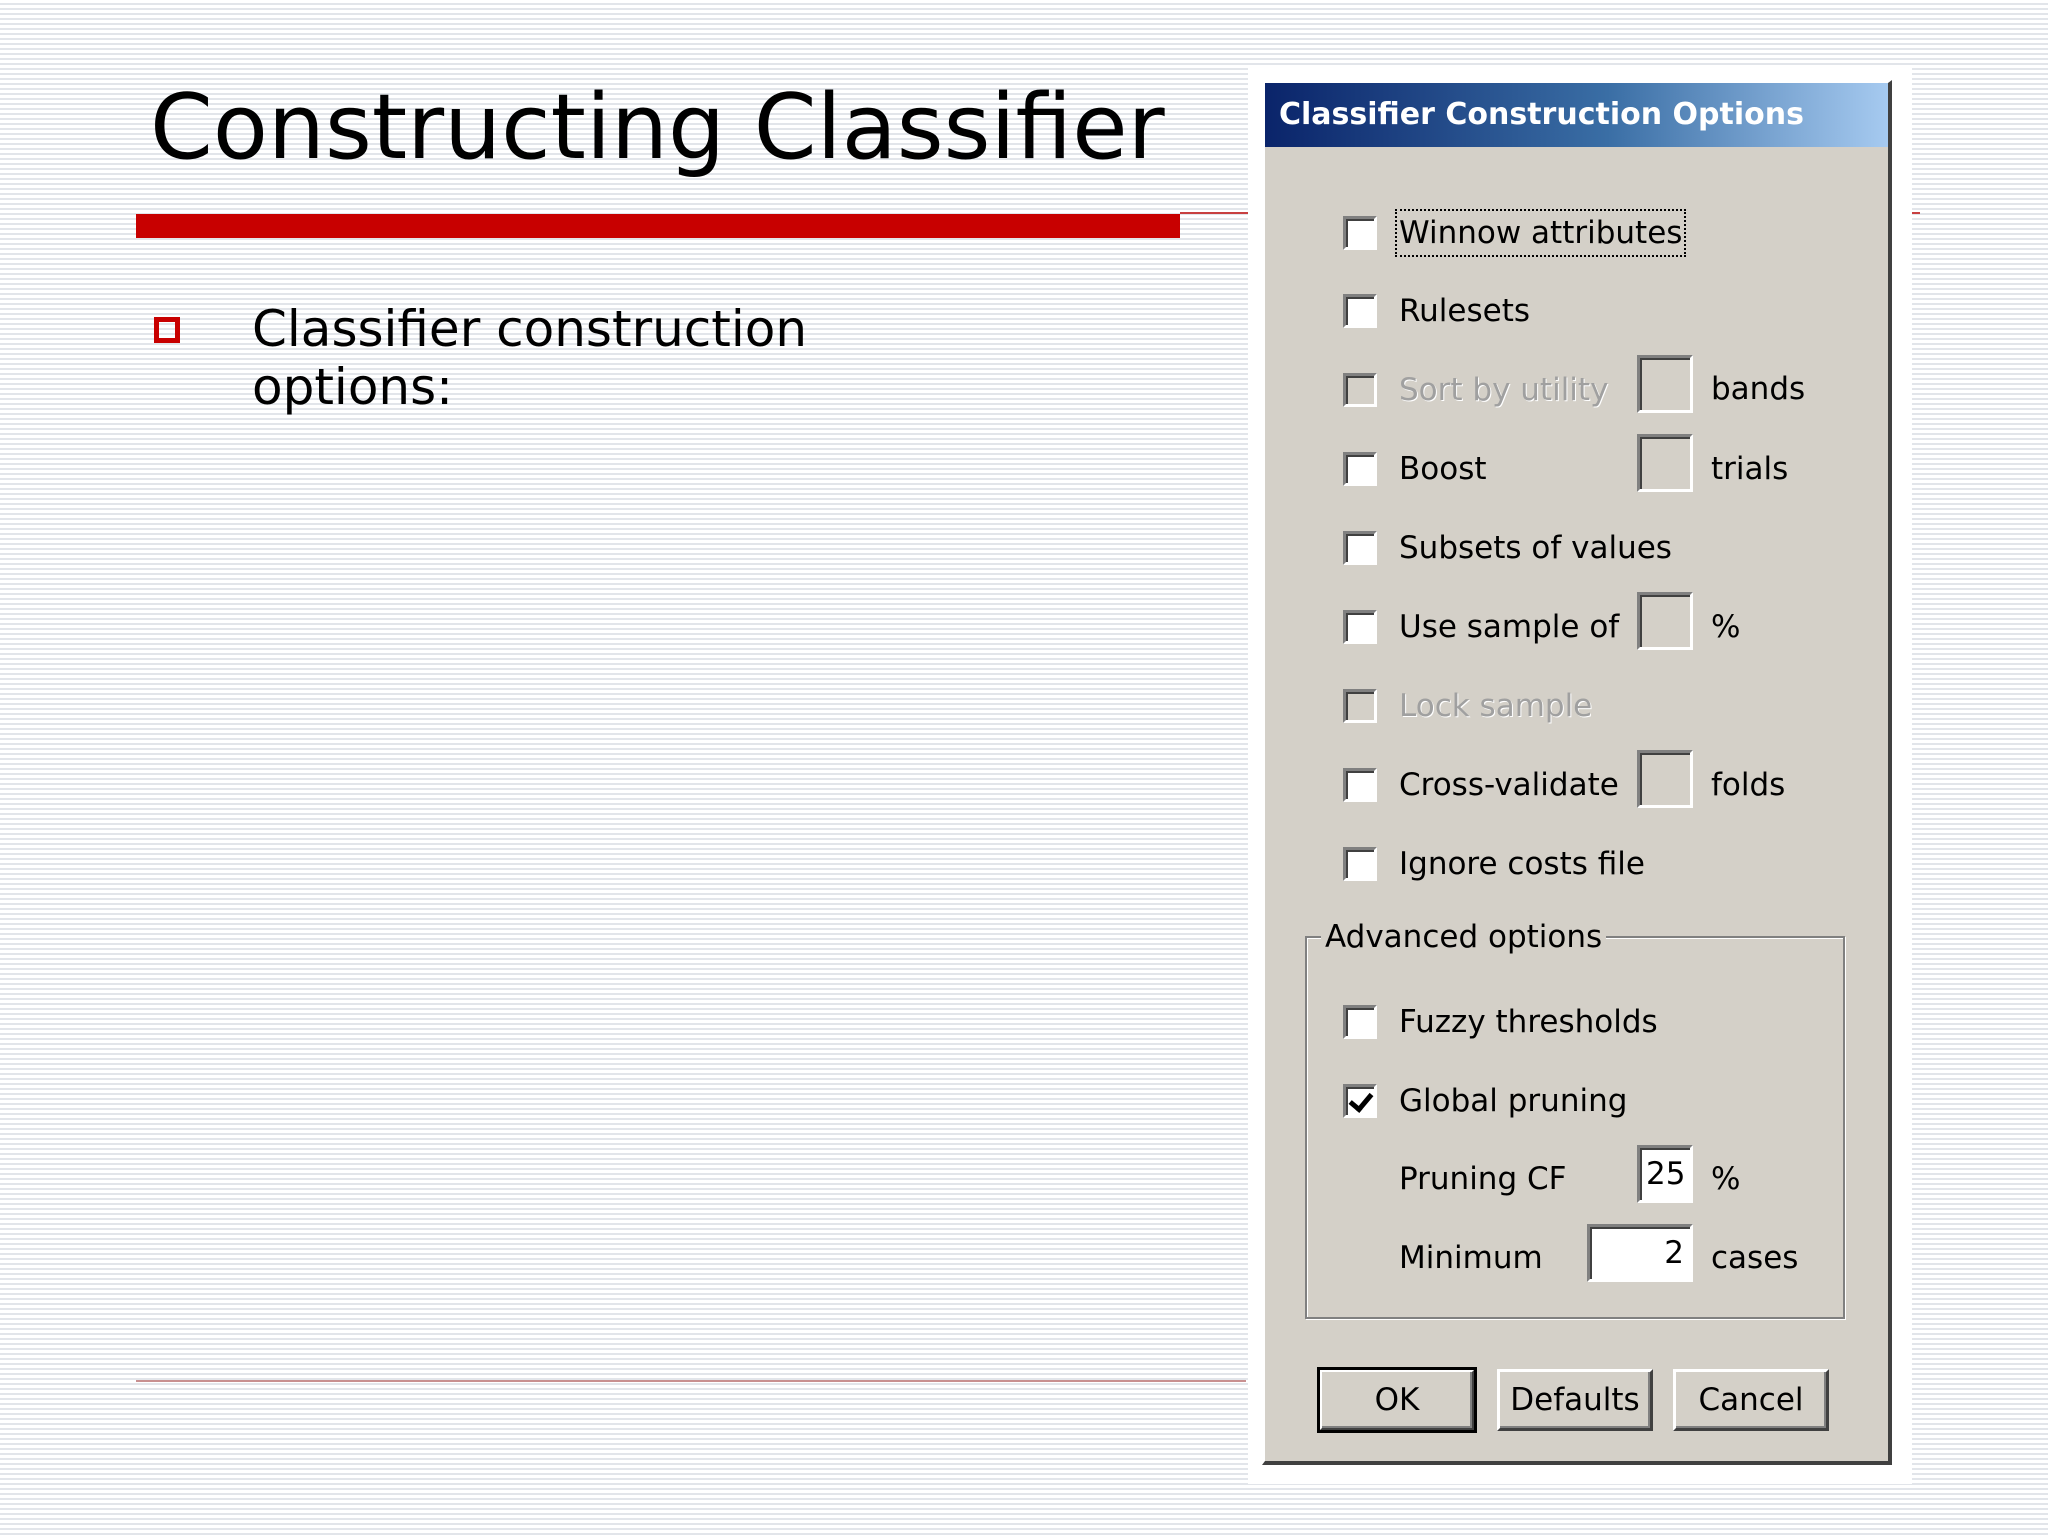 The image size is (2048, 1536). I want to click on advanced-options-legend: Advanced options, so click(1464, 937).